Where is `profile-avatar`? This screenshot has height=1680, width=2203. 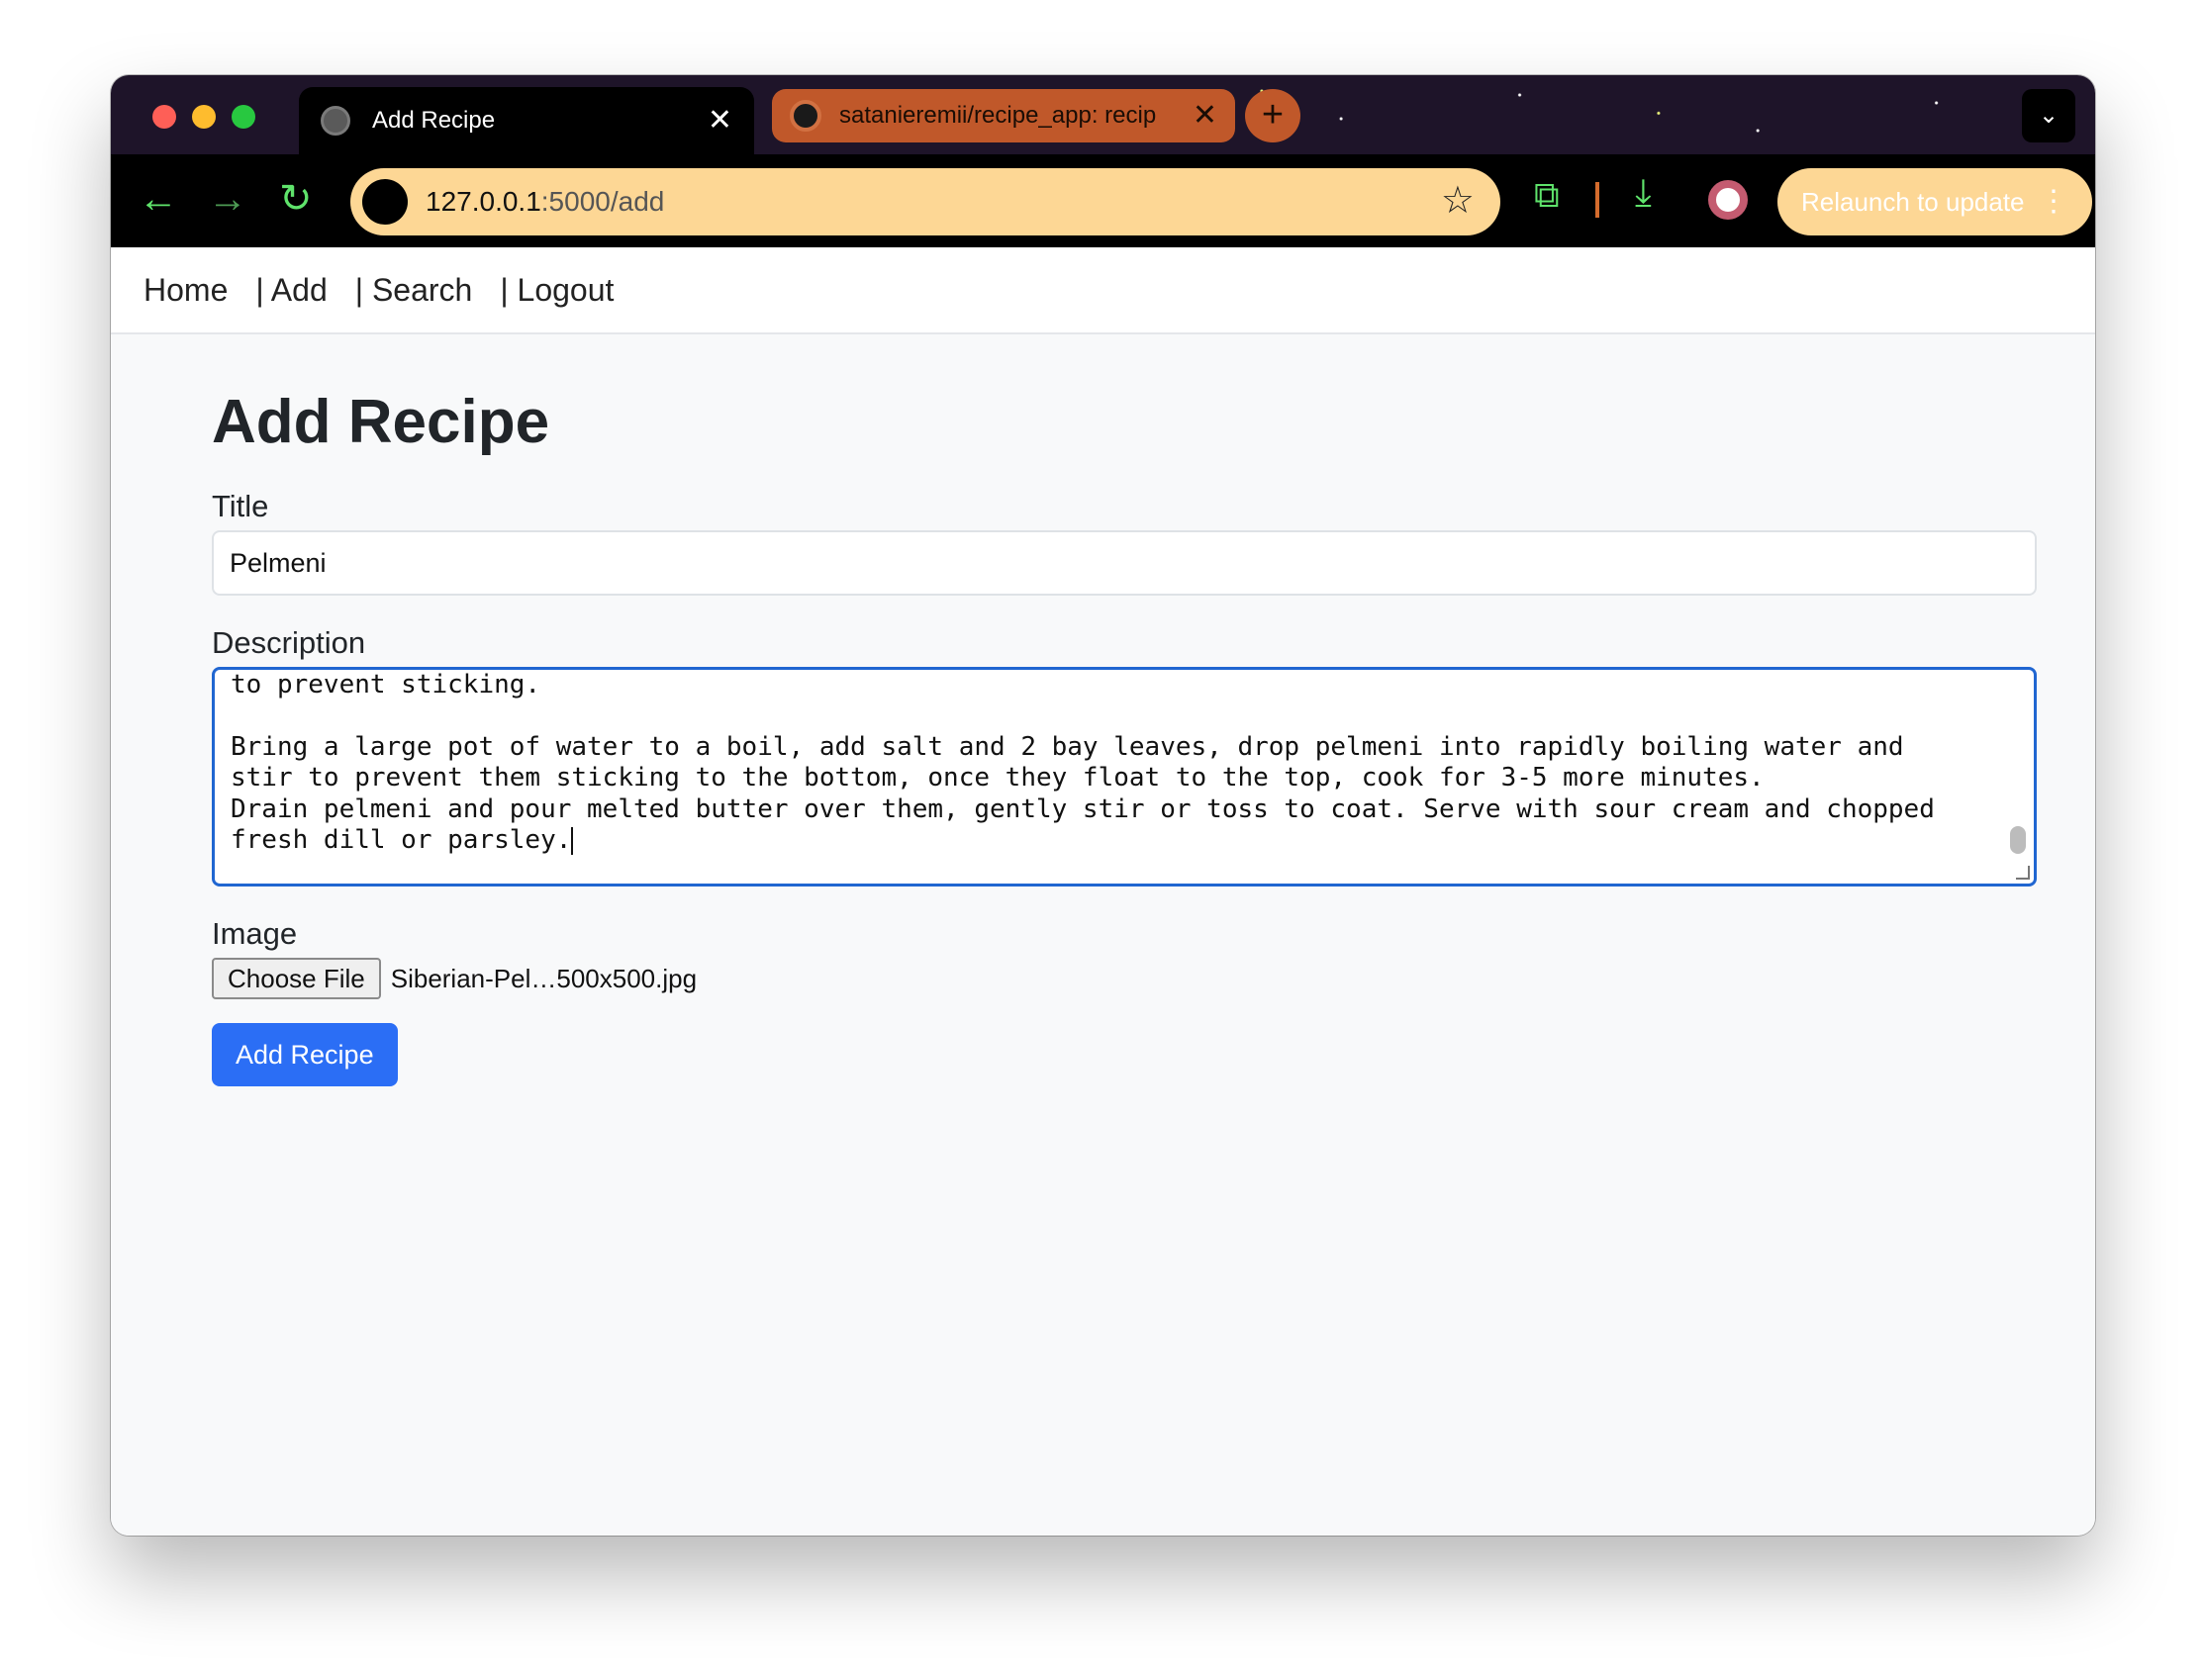
profile-avatar is located at coordinates (1728, 200).